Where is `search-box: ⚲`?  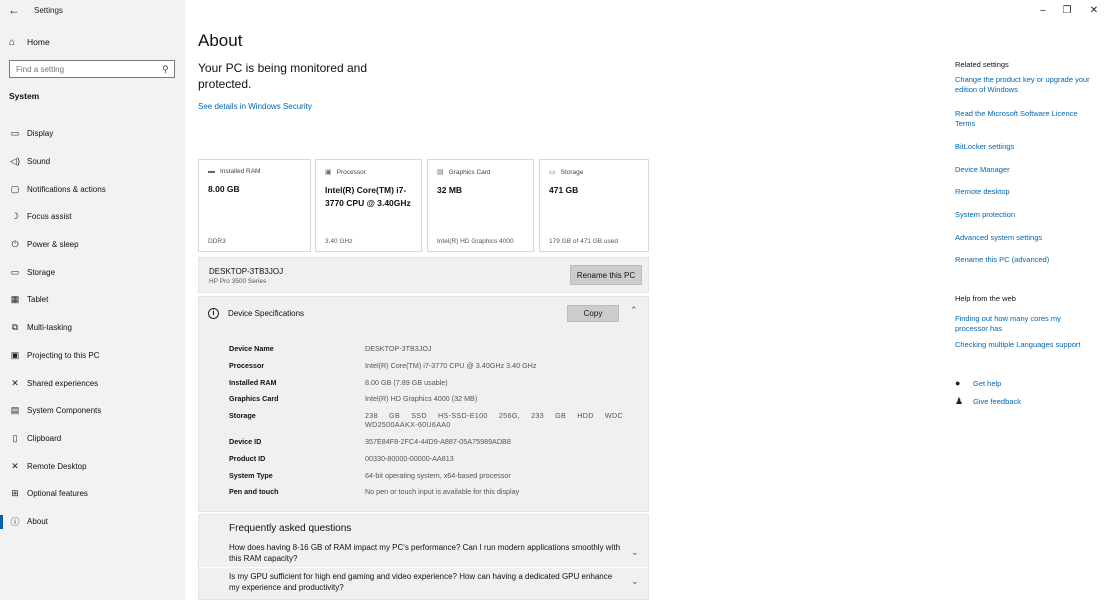 search-box: ⚲ is located at coordinates (92, 69).